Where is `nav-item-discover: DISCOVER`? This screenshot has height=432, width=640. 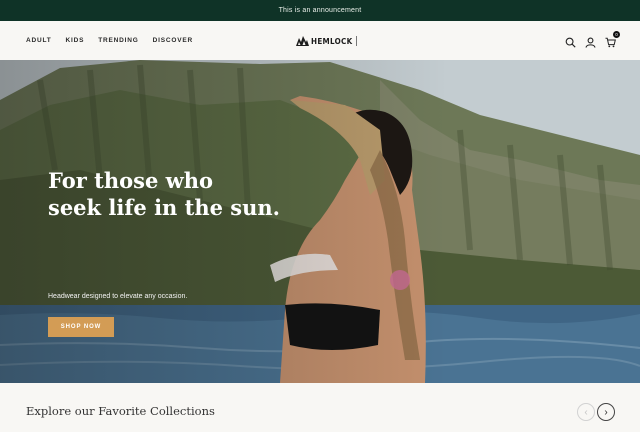
nav-item-discover: DISCOVER is located at coordinates (173, 40).